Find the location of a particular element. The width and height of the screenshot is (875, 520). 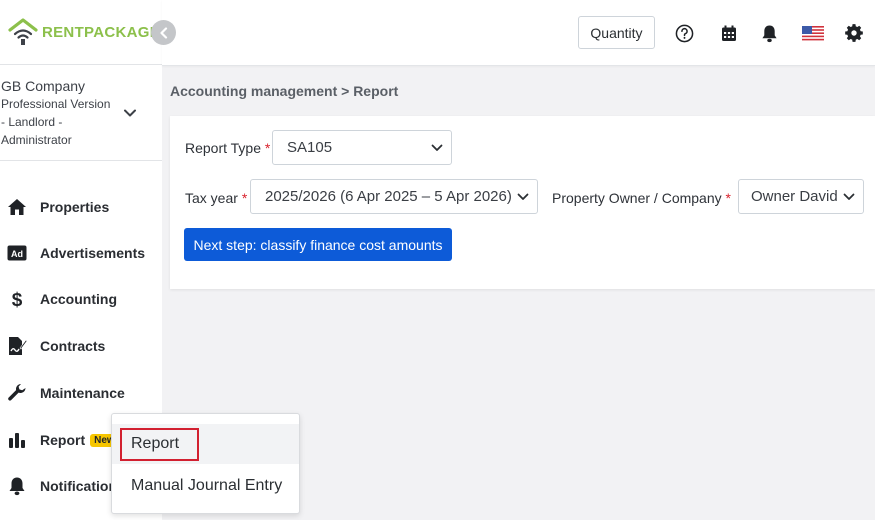

calendar-icon is located at coordinates (729, 33).